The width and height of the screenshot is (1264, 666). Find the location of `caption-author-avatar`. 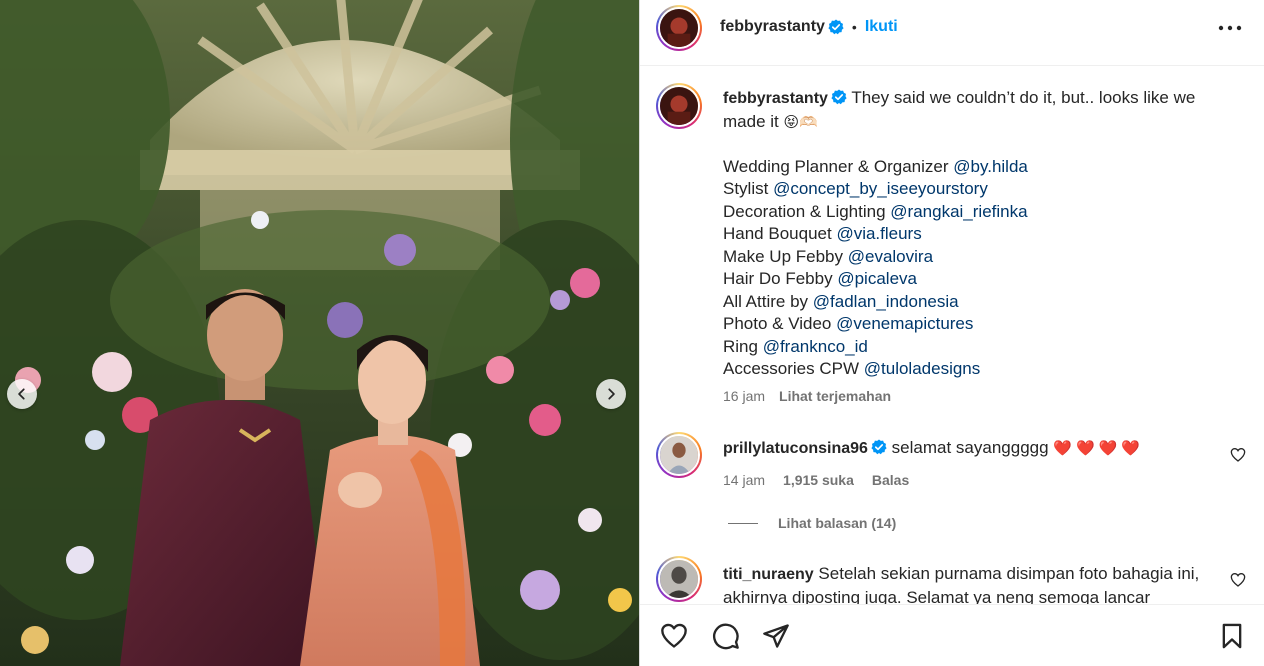

caption-author-avatar is located at coordinates (679, 106).